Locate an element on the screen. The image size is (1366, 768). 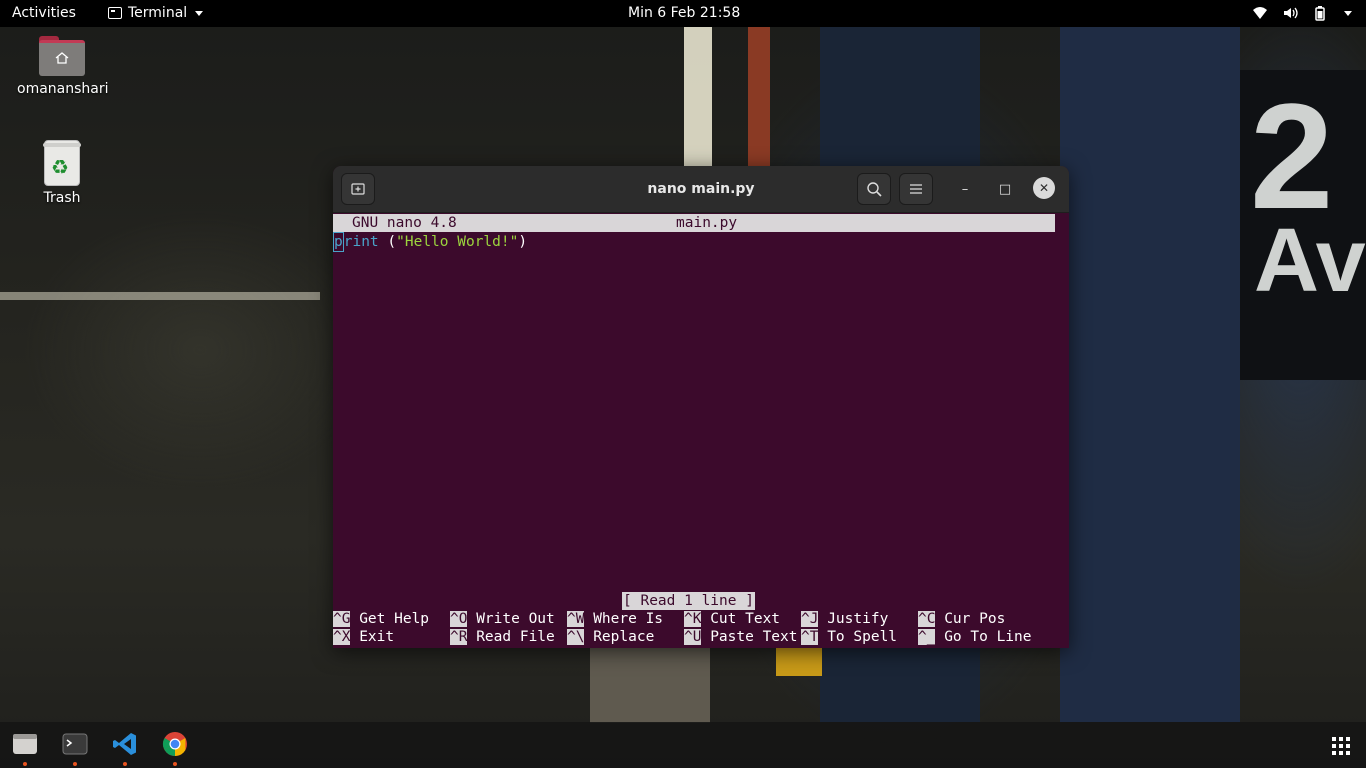
shortcut-where-is: ^W Where Is is located at coordinates (615, 619).